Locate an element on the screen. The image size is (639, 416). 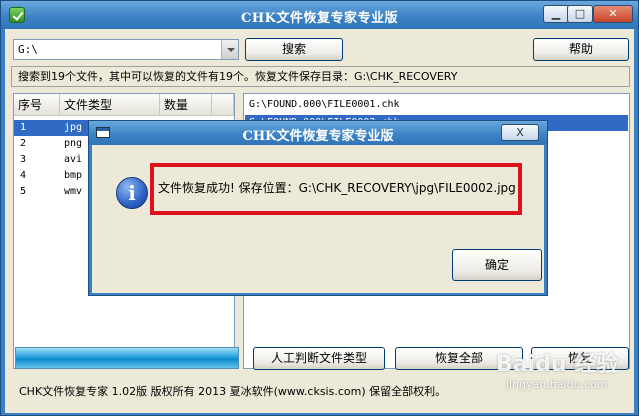
dialog-title: CHK文件恢复专家专业版 is located at coordinates (318, 136).